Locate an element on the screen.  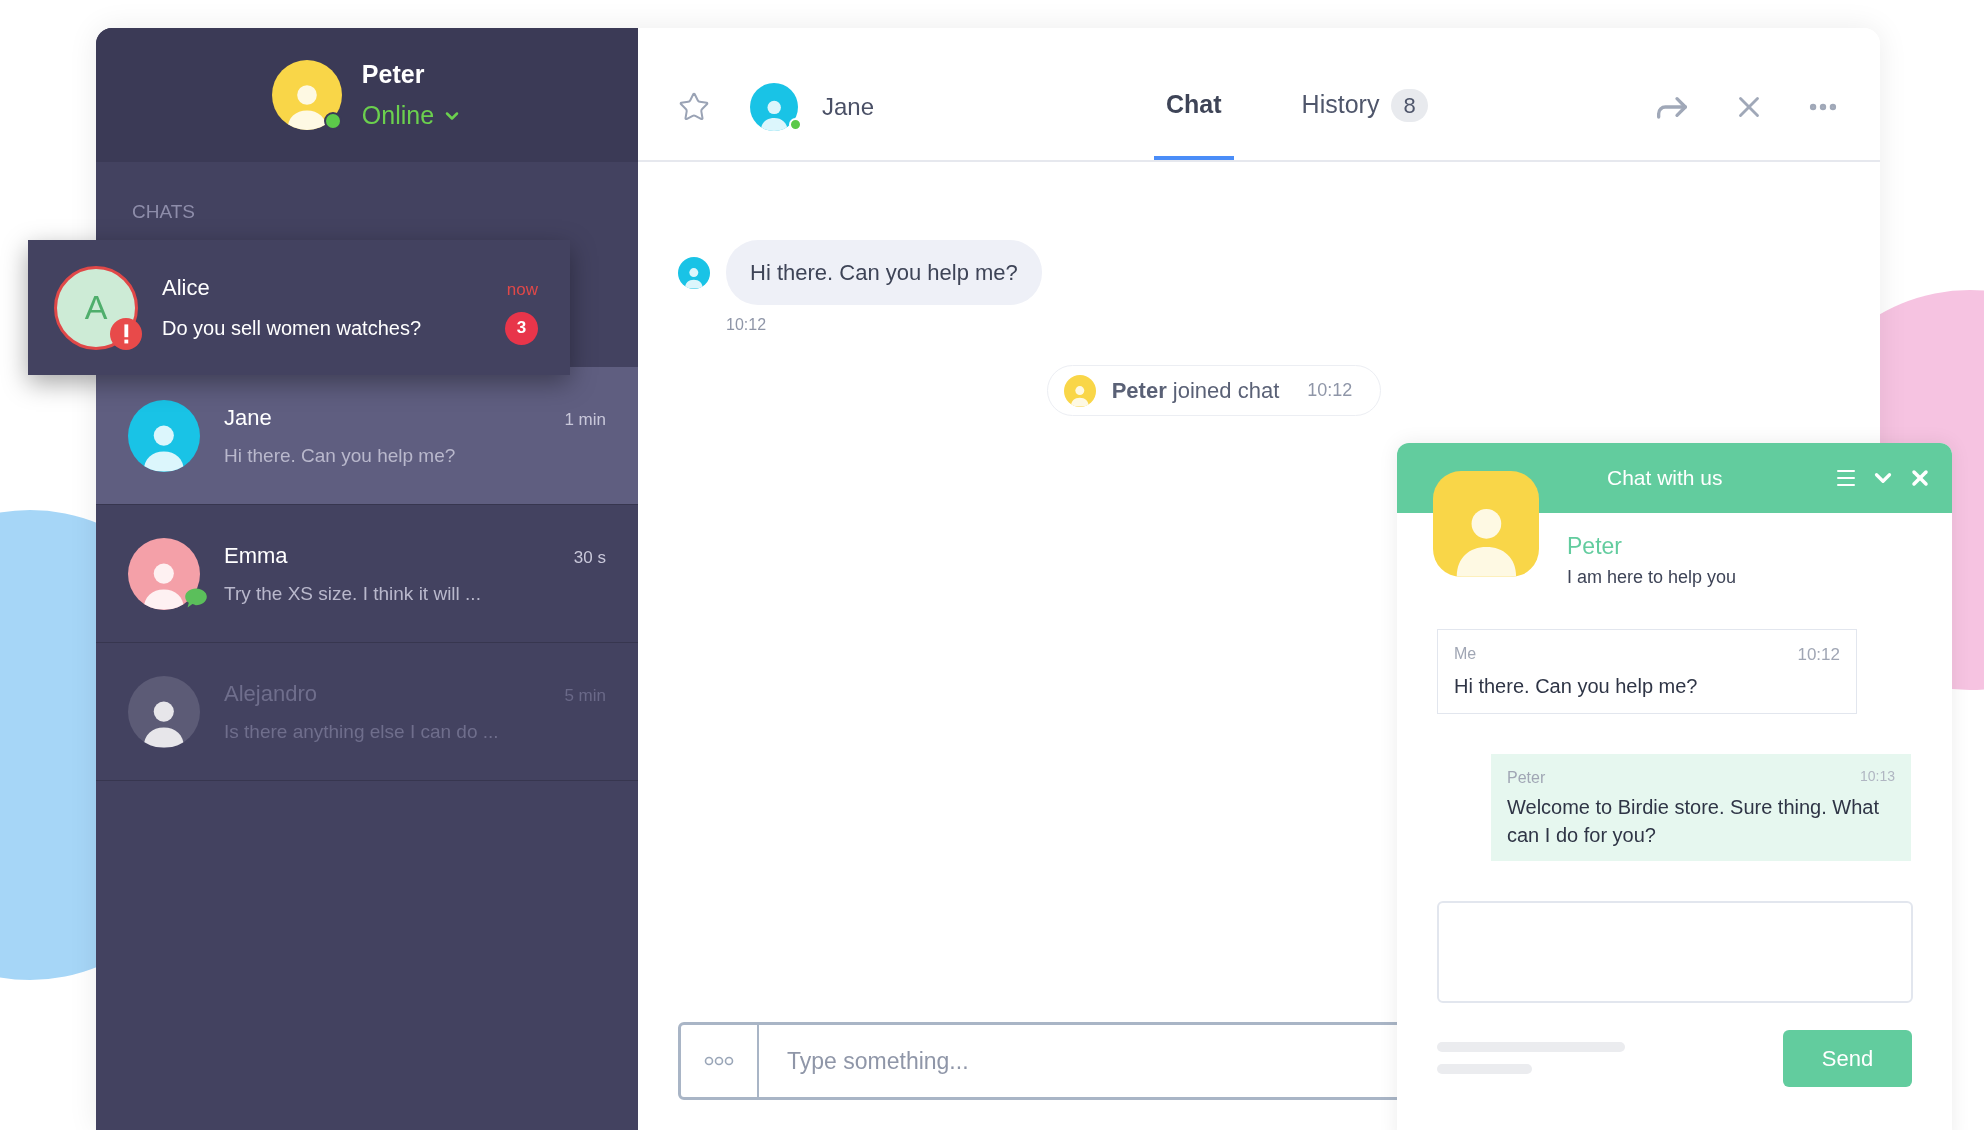
more-options-icon is located at coordinates (719, 1061).